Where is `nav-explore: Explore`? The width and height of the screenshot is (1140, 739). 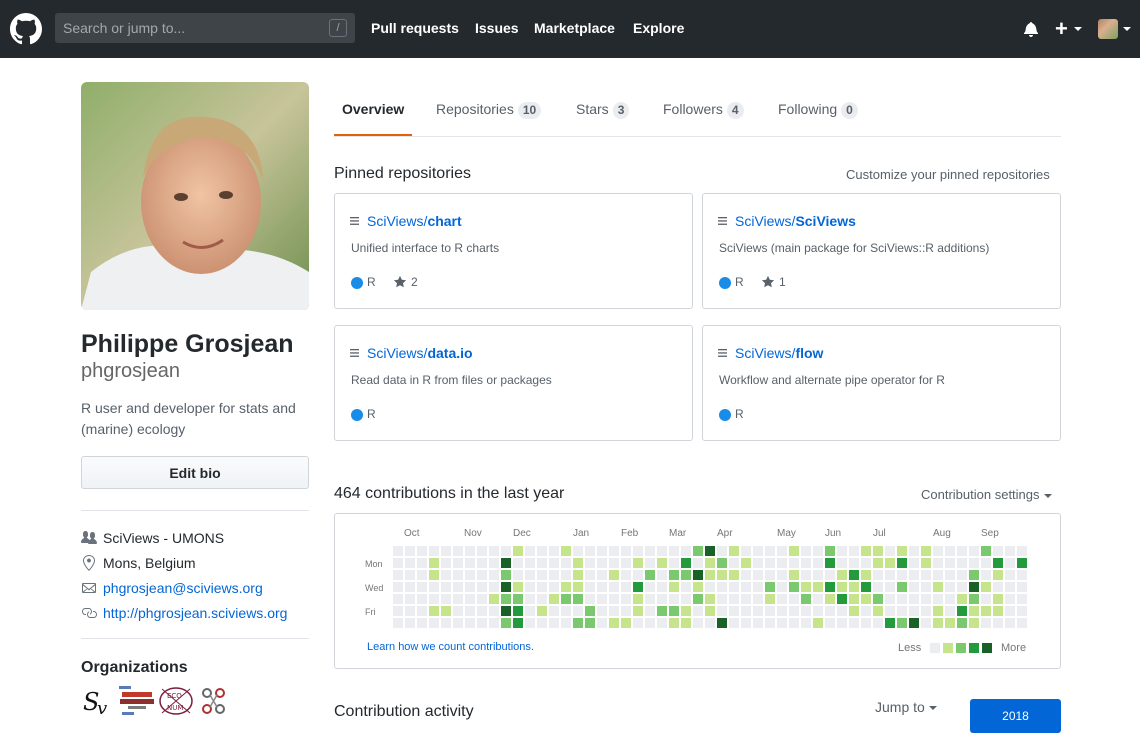
nav-explore: Explore is located at coordinates (658, 28).